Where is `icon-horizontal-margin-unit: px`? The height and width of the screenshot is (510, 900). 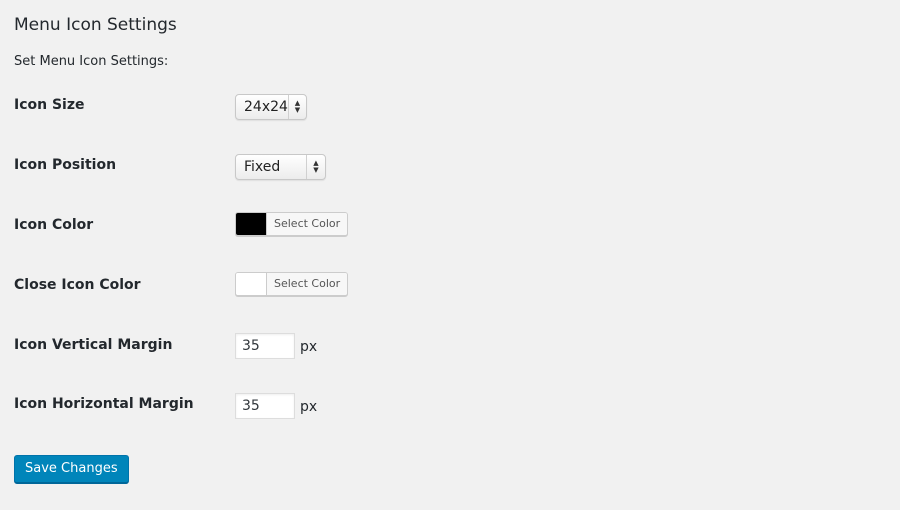 icon-horizontal-margin-unit: px is located at coordinates (309, 407).